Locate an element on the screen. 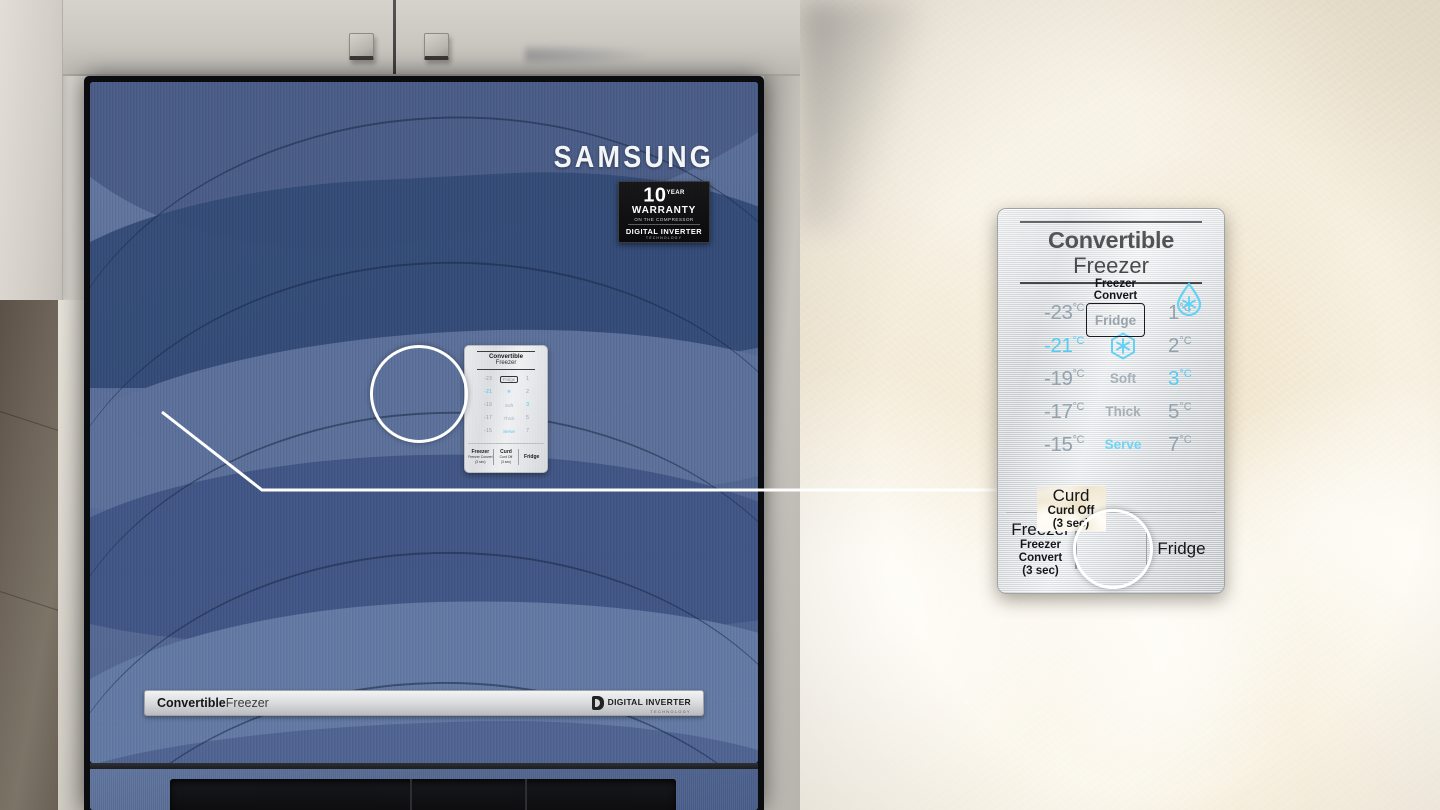 The height and width of the screenshot is (810, 1440). magnifier-circle-small is located at coordinates (419, 394).